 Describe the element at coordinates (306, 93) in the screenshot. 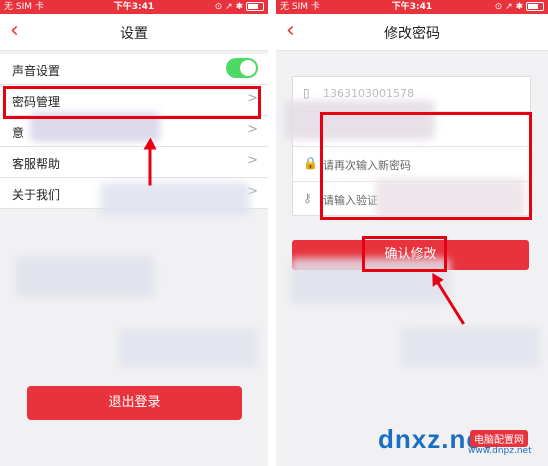

I see `phone-icon: ▯` at that location.